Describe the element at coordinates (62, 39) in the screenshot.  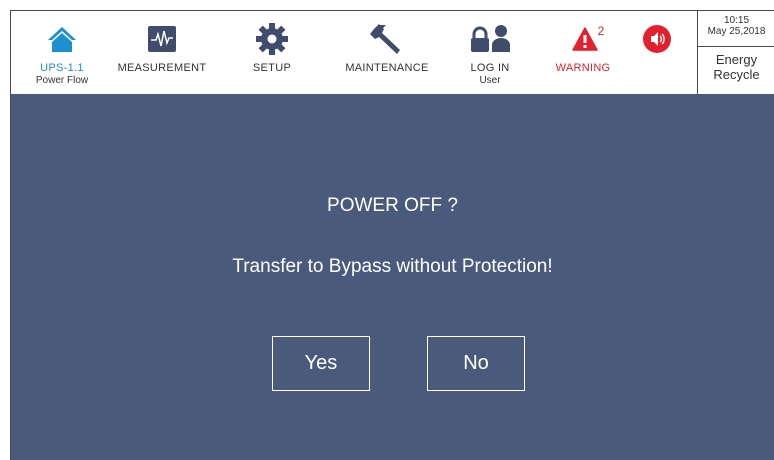
I see `home-icon` at that location.